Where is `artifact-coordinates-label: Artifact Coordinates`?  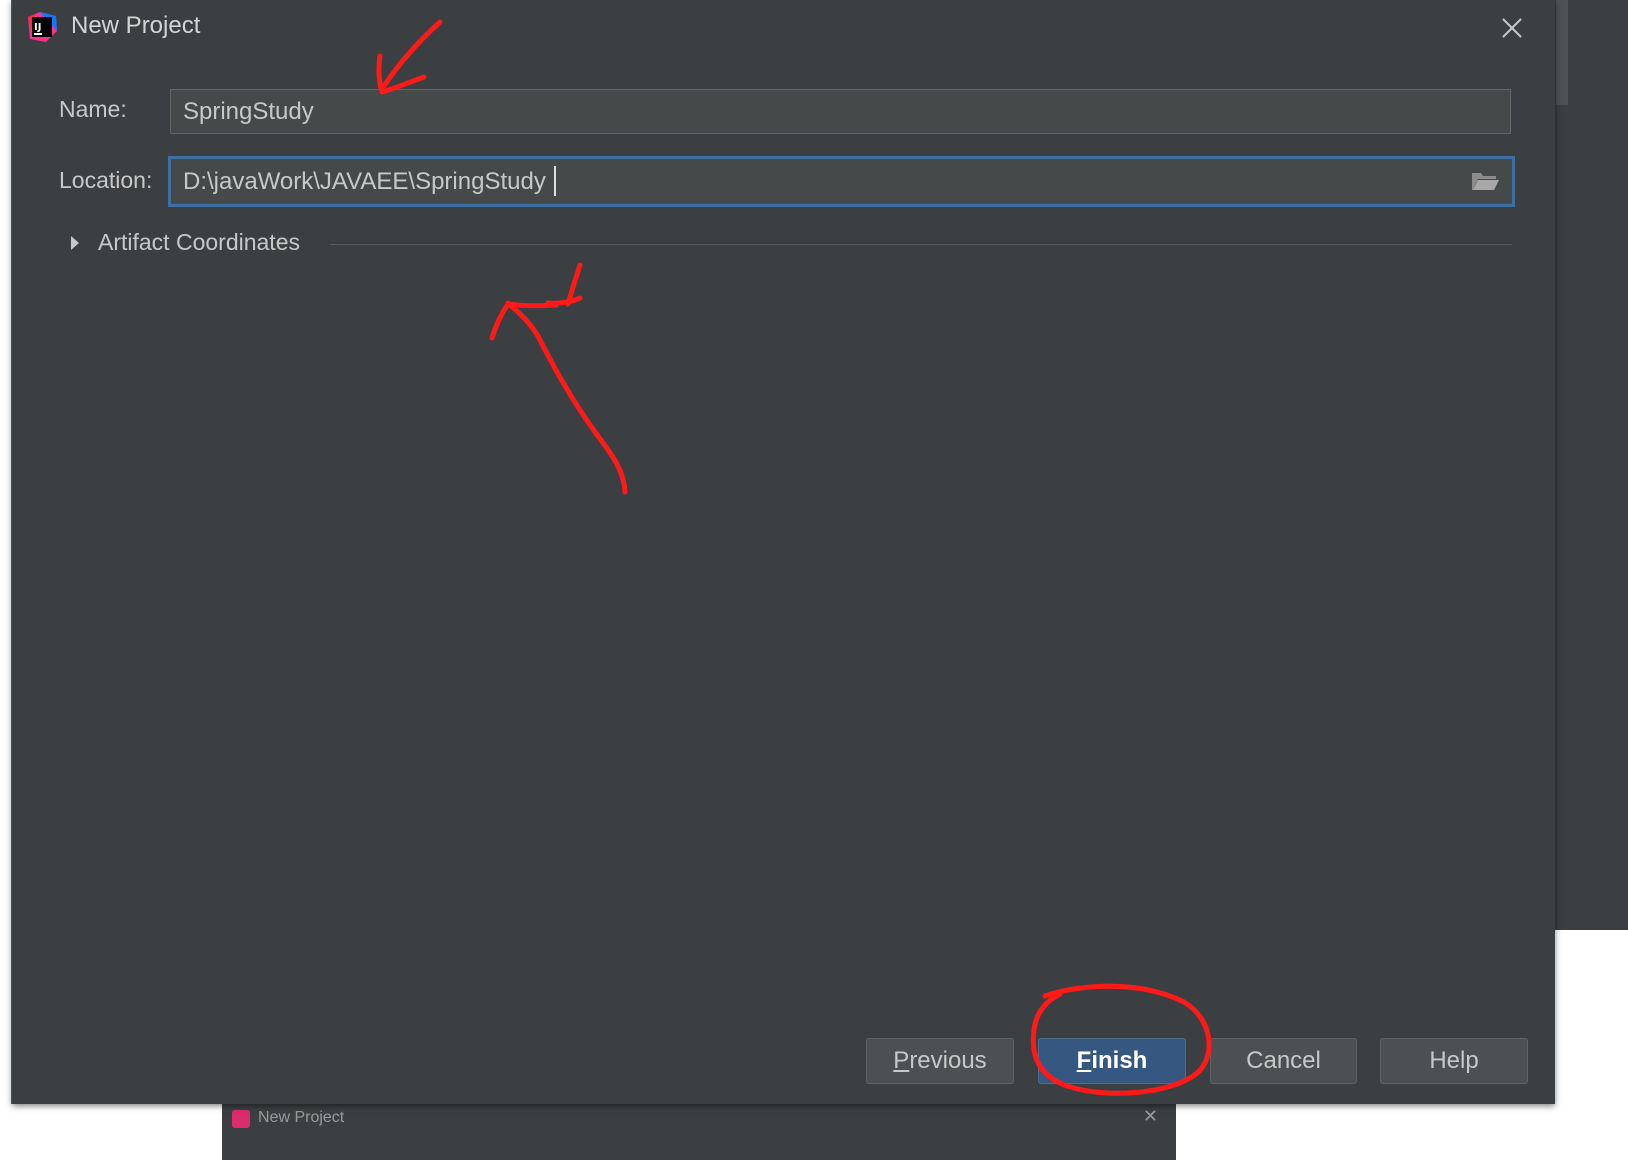 artifact-coordinates-label: Artifact Coordinates is located at coordinates (199, 242).